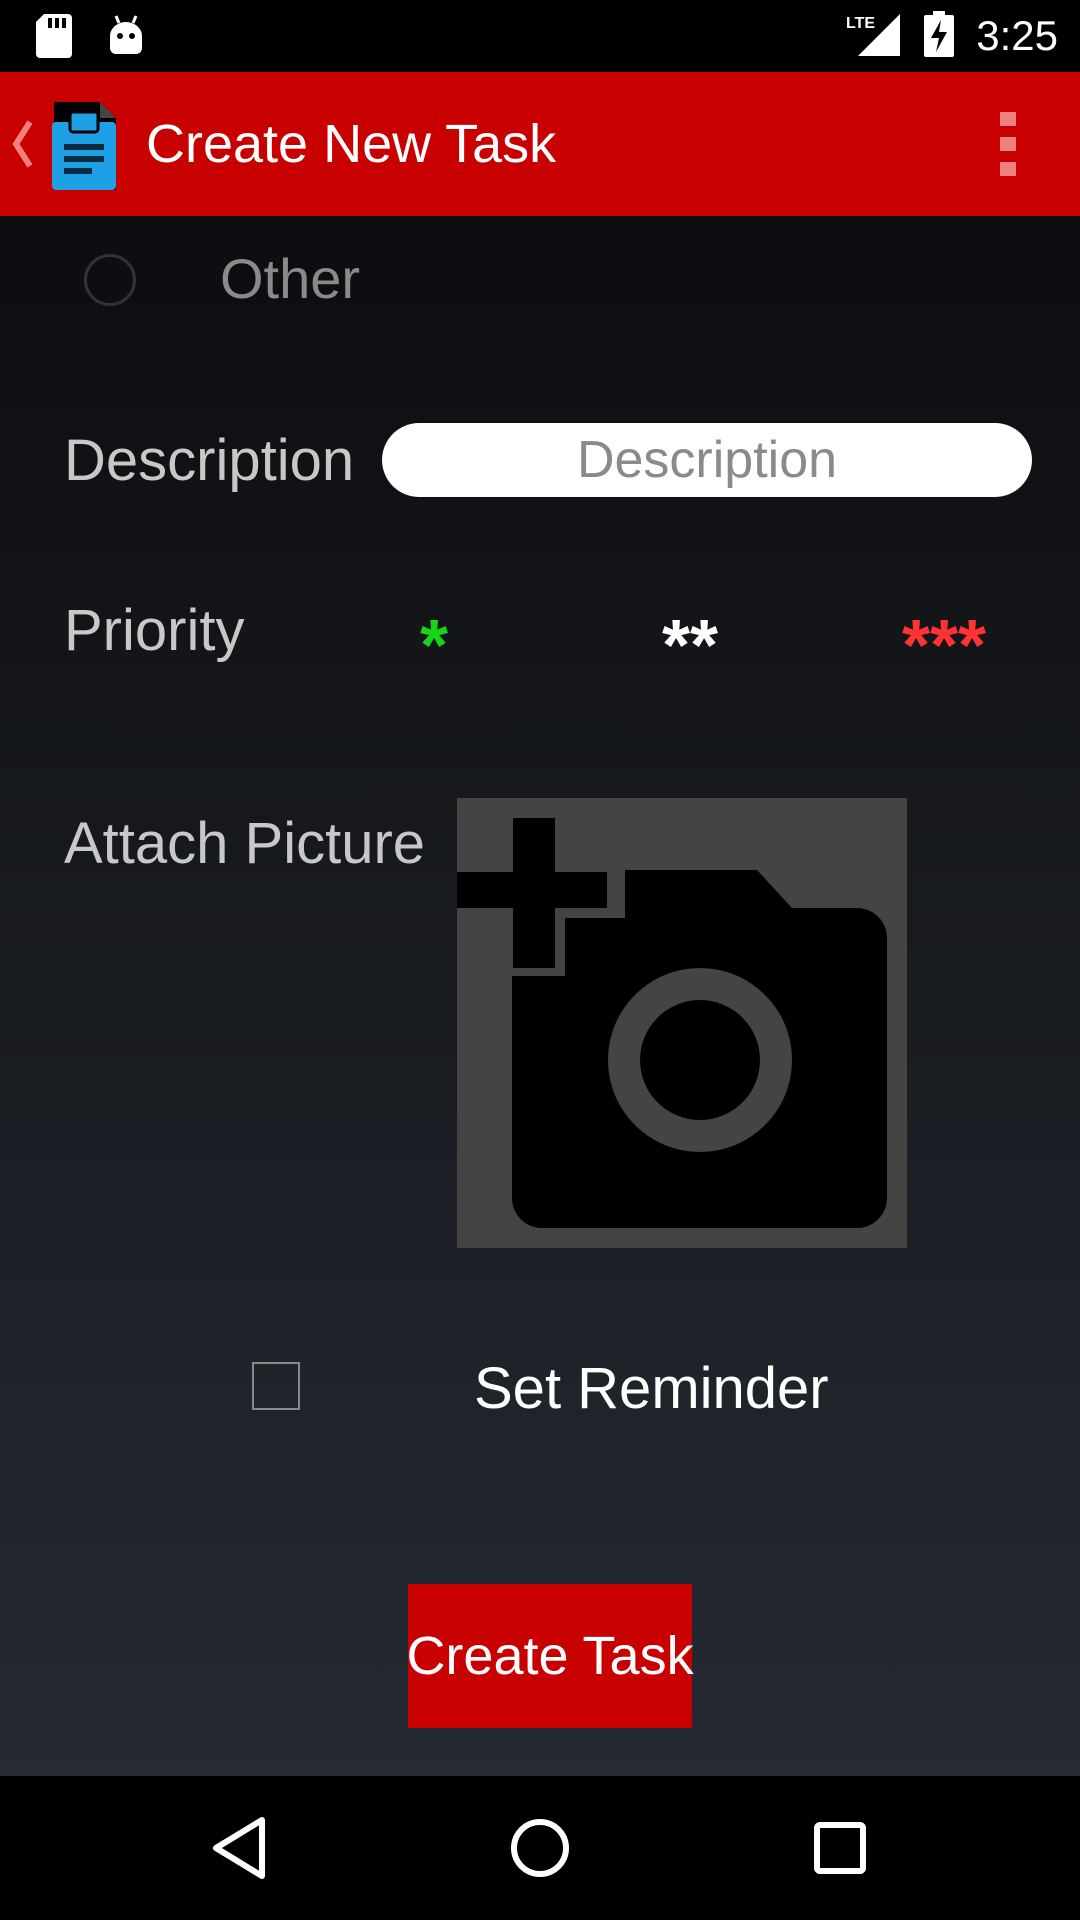 This screenshot has width=1080, height=1920. What do you see at coordinates (209, 460) in the screenshot?
I see `description-label: Description` at bounding box center [209, 460].